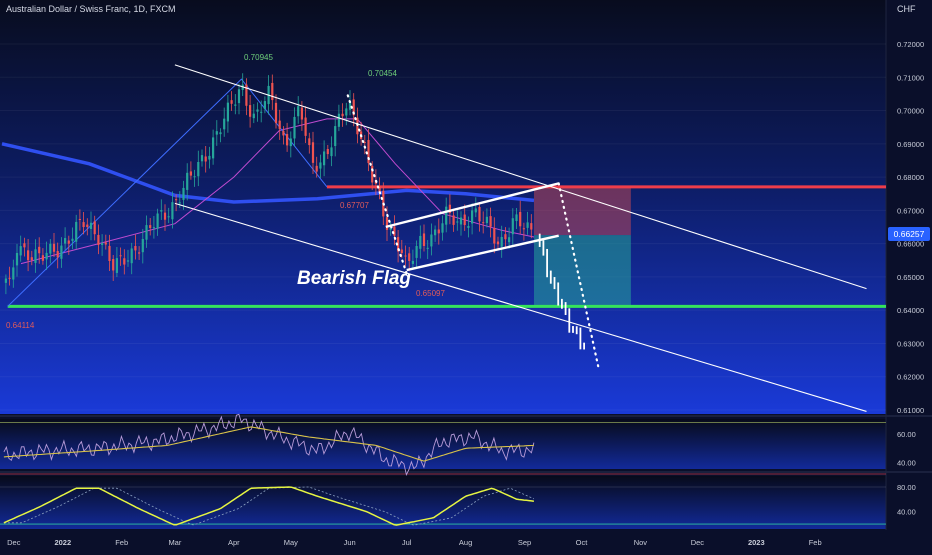 The height and width of the screenshot is (555, 932). I want to click on price-axis-tick: 0.63000, so click(910, 343).